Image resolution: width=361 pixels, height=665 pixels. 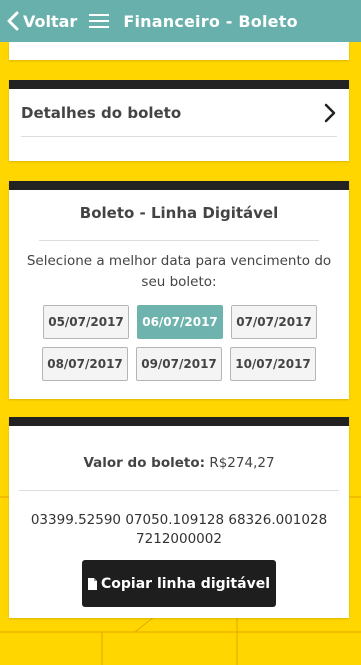 I want to click on page-title: Financeiro - Boleto, so click(x=210, y=21).